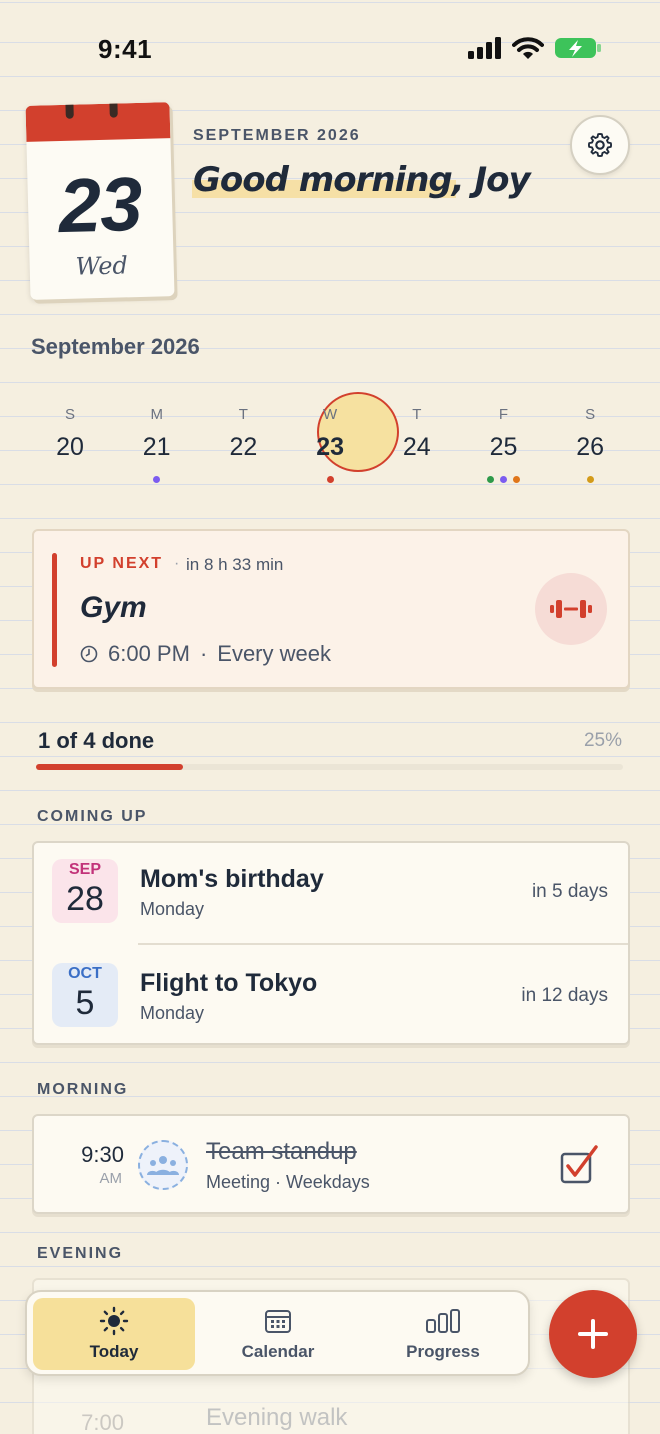 This screenshot has height=1434, width=660. What do you see at coordinates (125, 49) in the screenshot?
I see `status-time: 9:41` at bounding box center [125, 49].